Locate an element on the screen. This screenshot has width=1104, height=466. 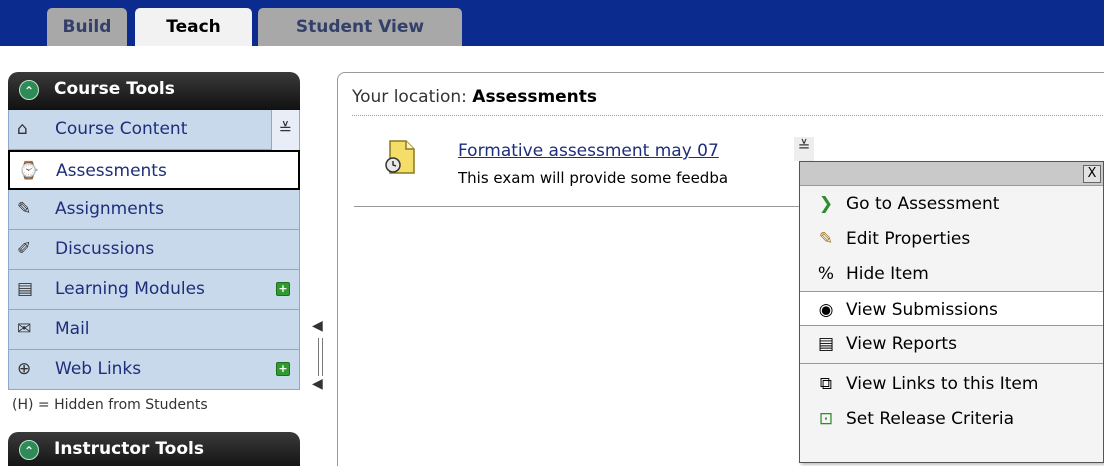
envelope-icon: ✉ is located at coordinates (24, 329).